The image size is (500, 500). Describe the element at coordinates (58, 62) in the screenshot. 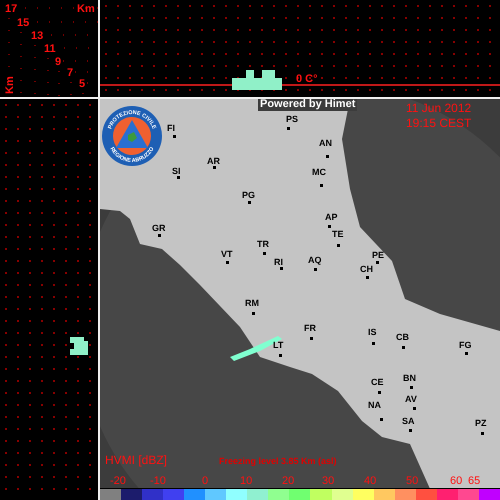

I see `height-label: 9` at that location.